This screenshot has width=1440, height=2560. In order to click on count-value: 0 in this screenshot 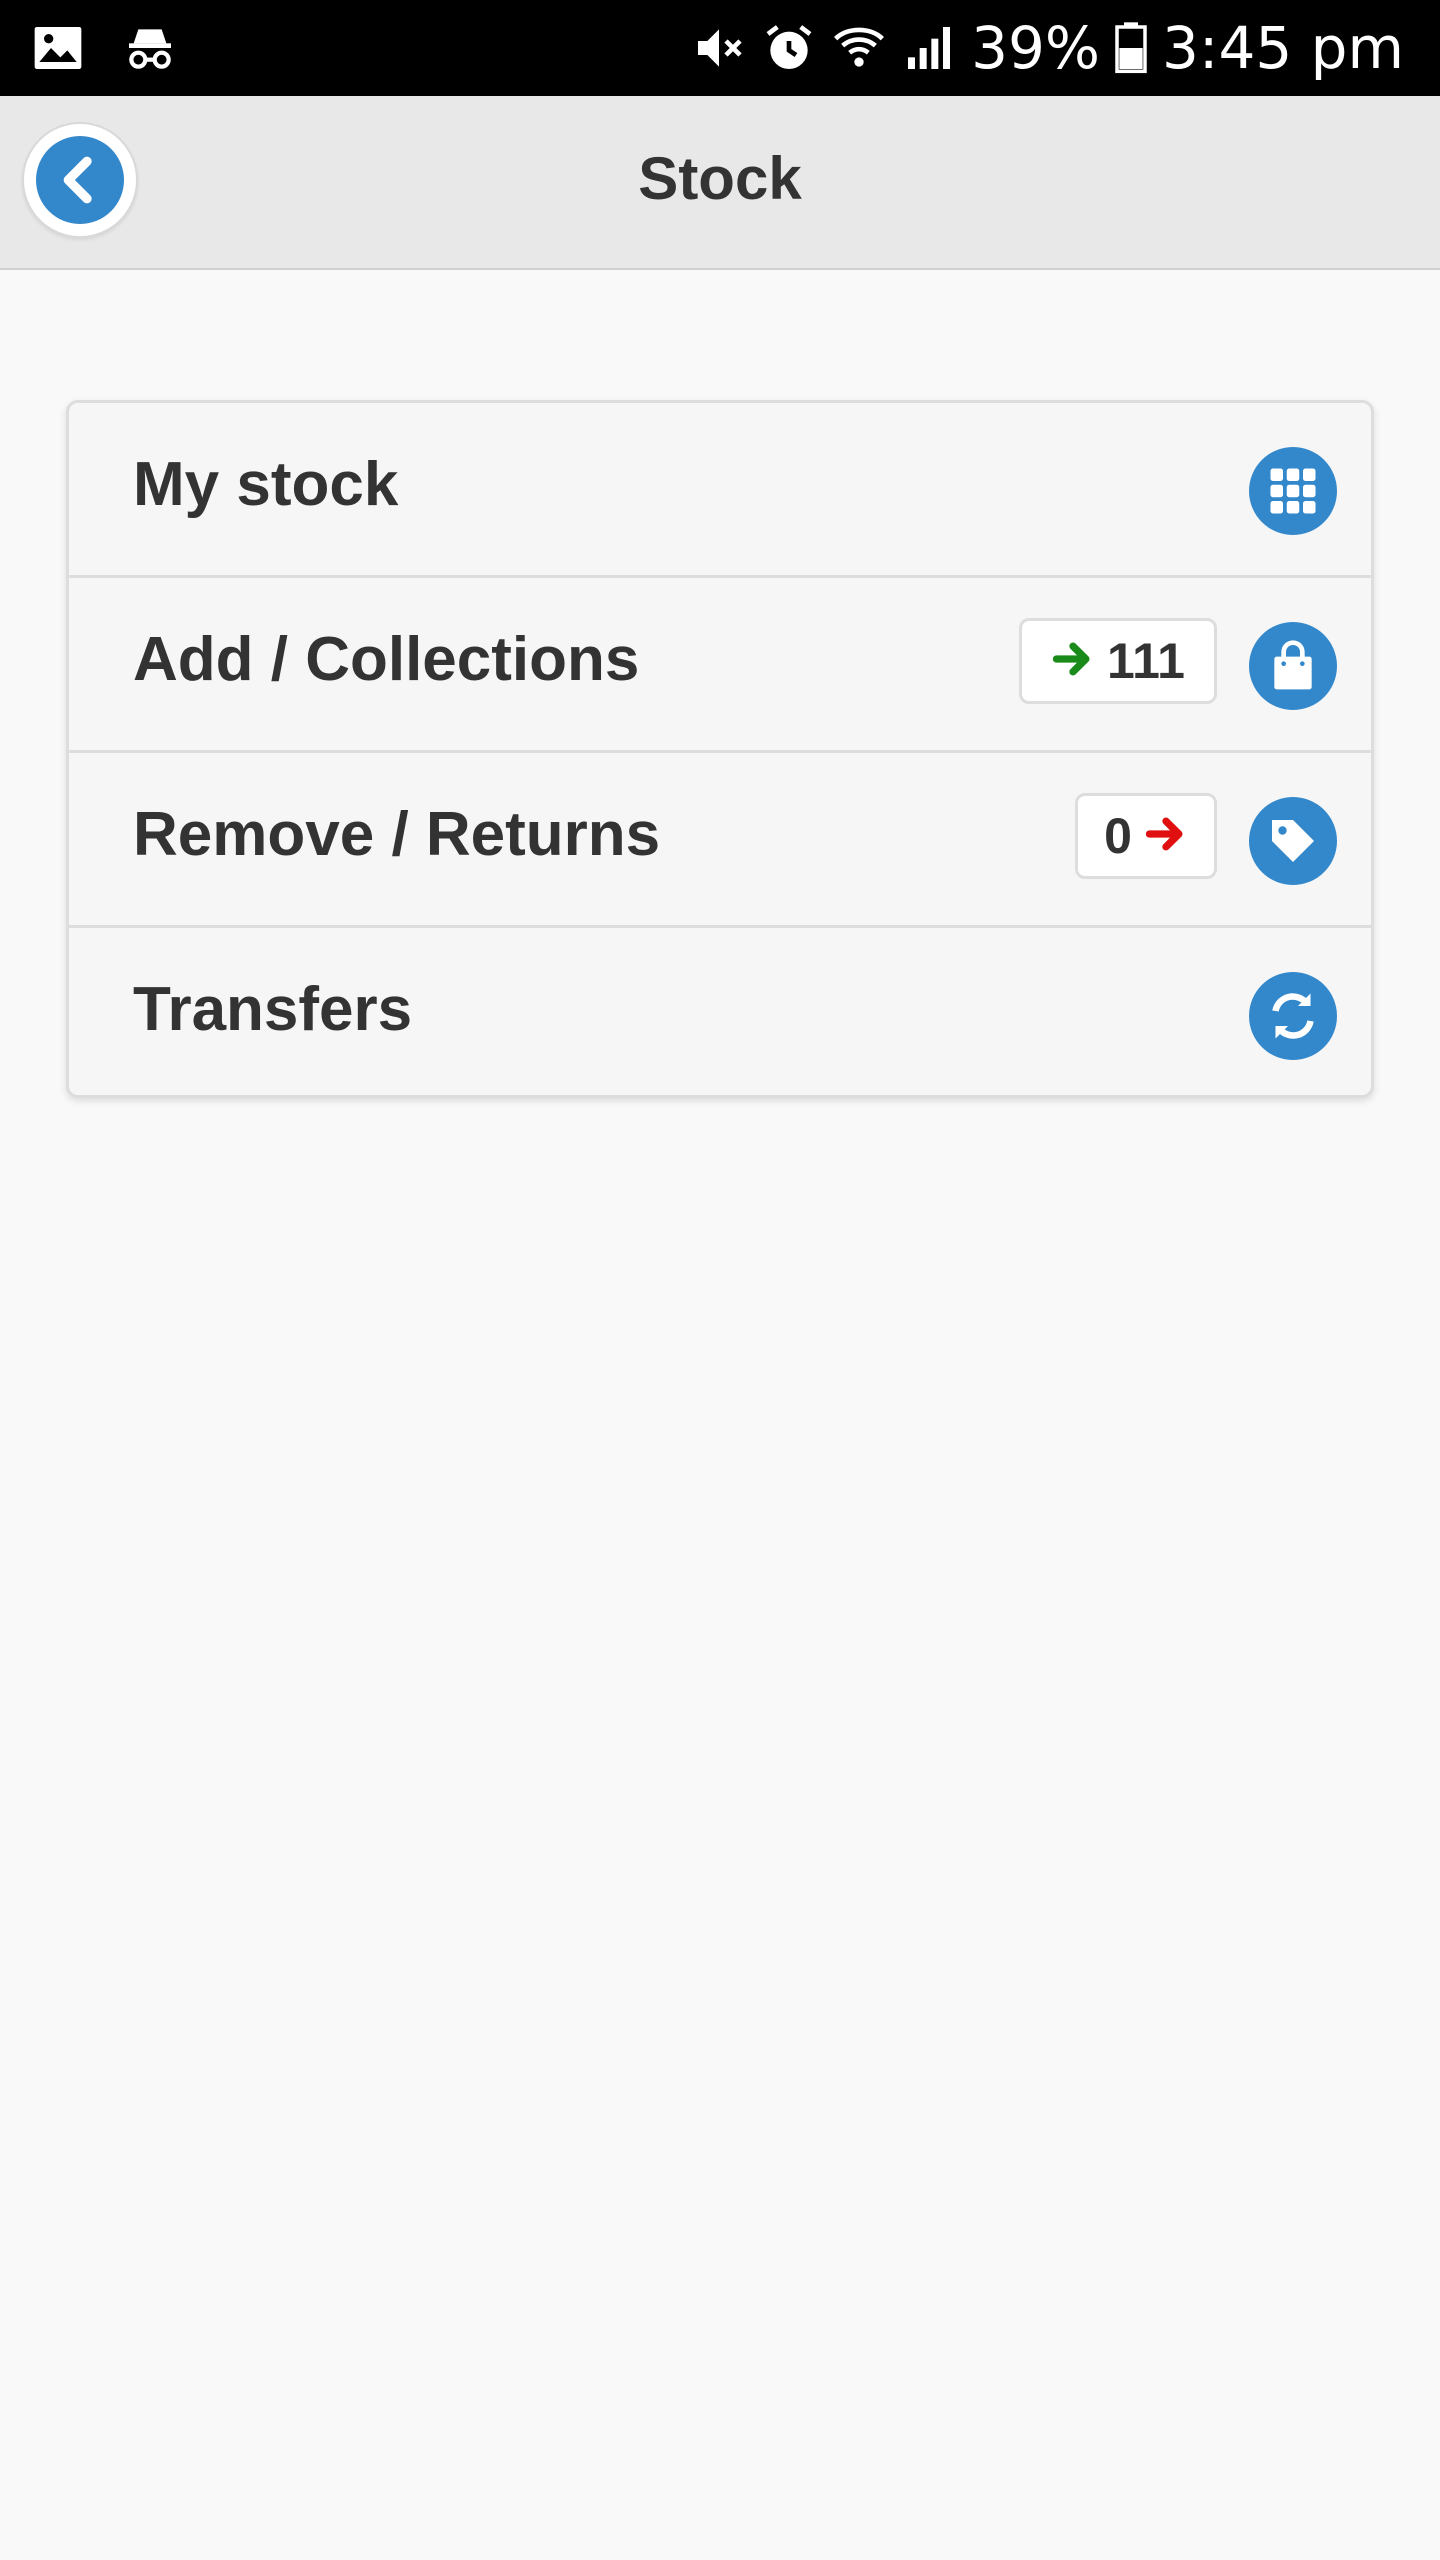, I will do `click(1118, 836)`.